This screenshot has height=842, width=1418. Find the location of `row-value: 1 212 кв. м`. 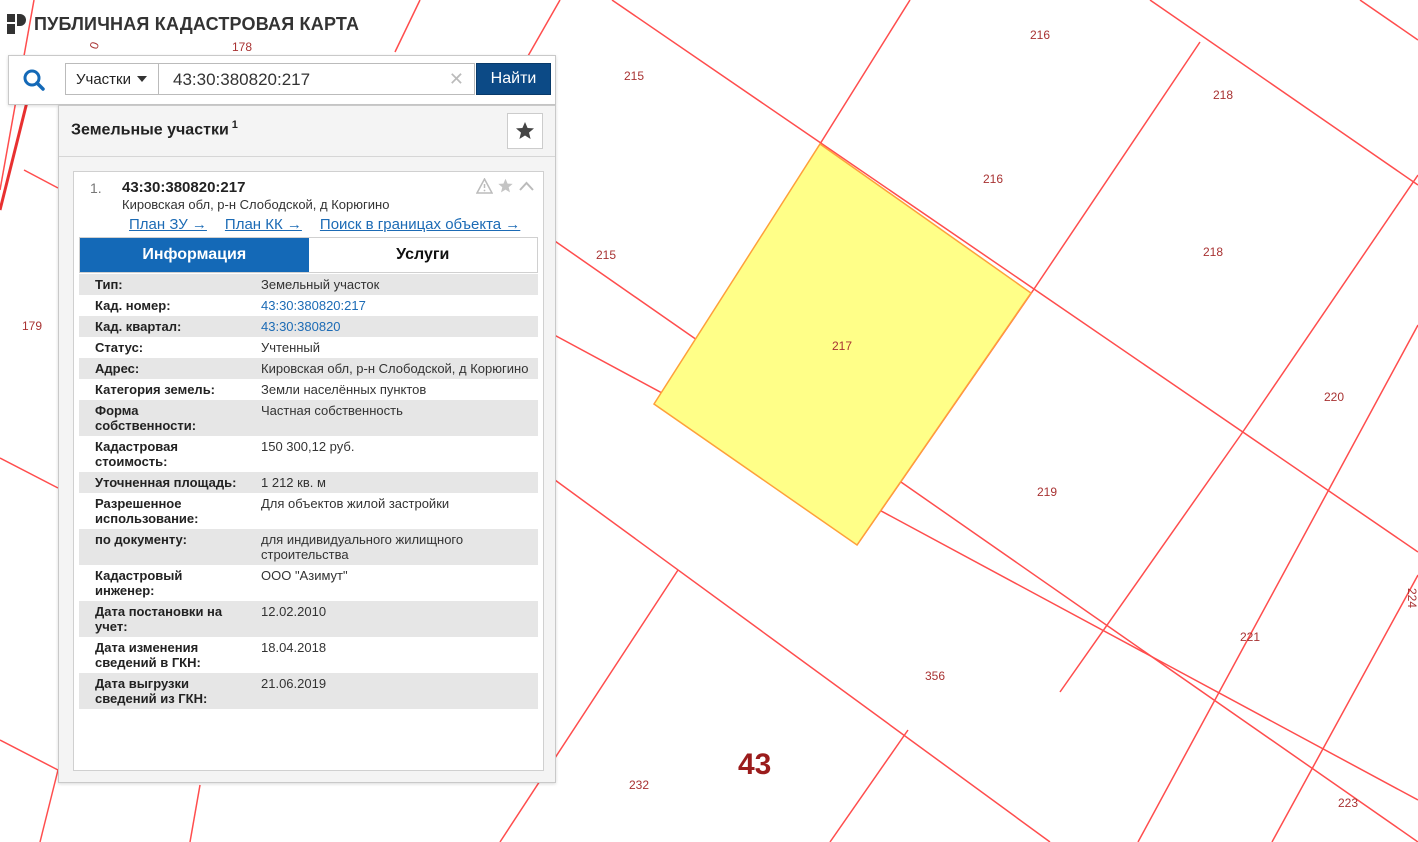

row-value: 1 212 кв. м is located at coordinates (391, 482).